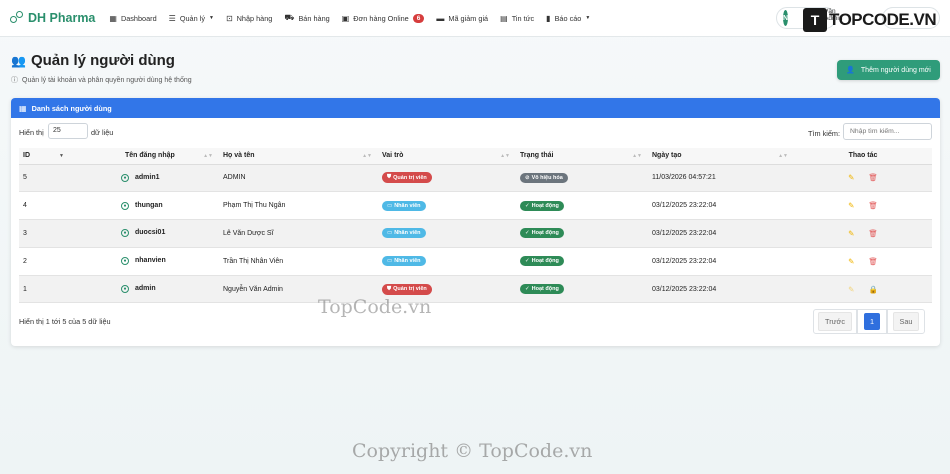 This screenshot has height=474, width=950. Describe the element at coordinates (254, 18) in the screenshot. I see `nav-label: Nhập hàng` at that location.